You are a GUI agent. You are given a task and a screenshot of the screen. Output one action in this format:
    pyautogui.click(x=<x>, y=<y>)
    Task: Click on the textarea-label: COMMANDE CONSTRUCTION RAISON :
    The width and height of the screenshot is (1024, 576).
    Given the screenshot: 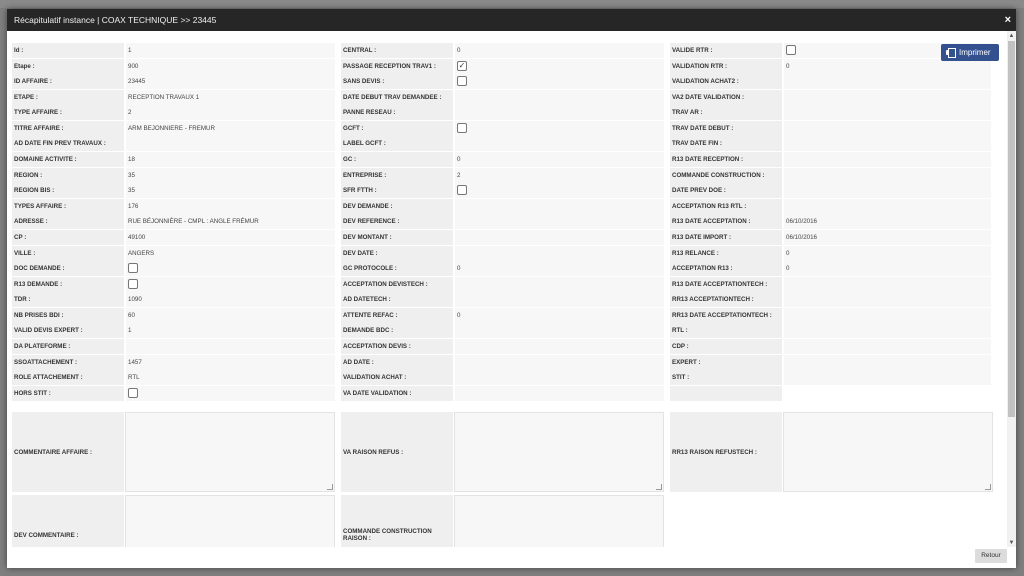 What is the action you would take?
    pyautogui.click(x=397, y=521)
    